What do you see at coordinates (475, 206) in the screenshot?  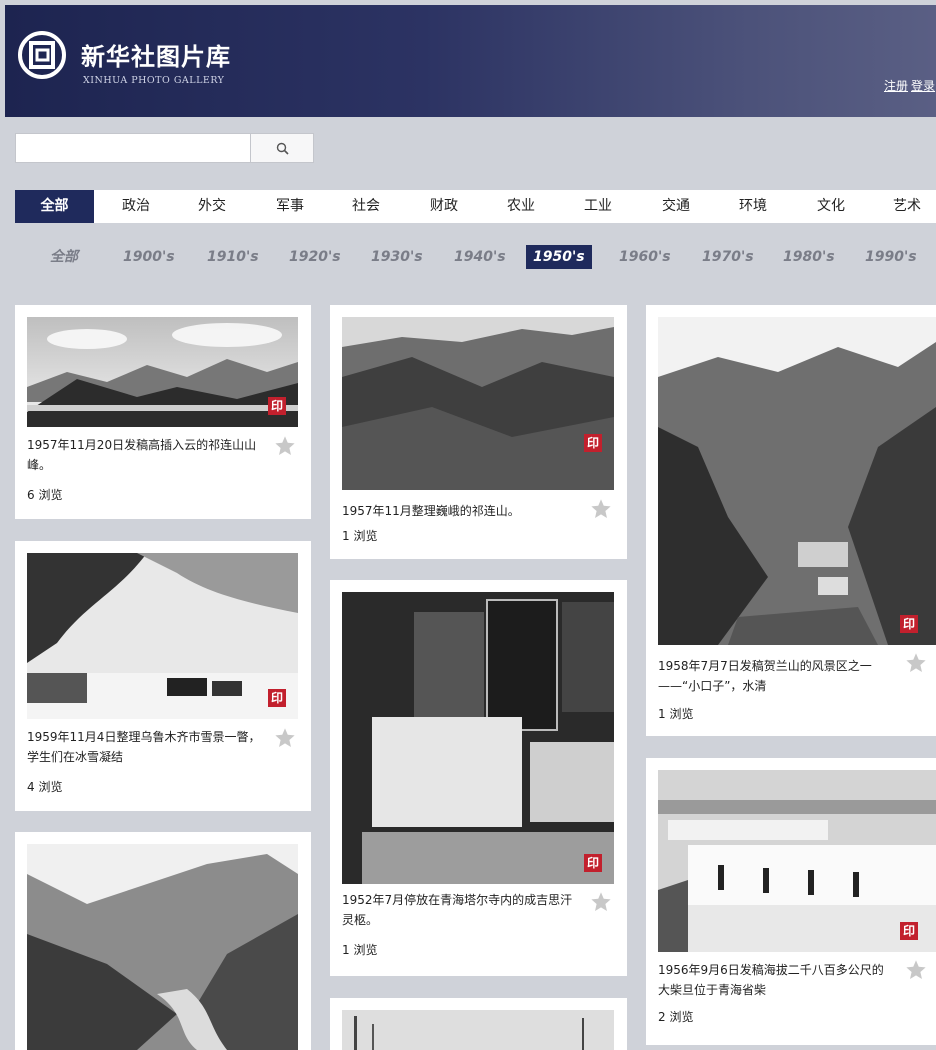 I see `category-tabs: 全部 政治 外交 军事 社会 财政 农业 工业 交通 环境 文化 艺术` at bounding box center [475, 206].